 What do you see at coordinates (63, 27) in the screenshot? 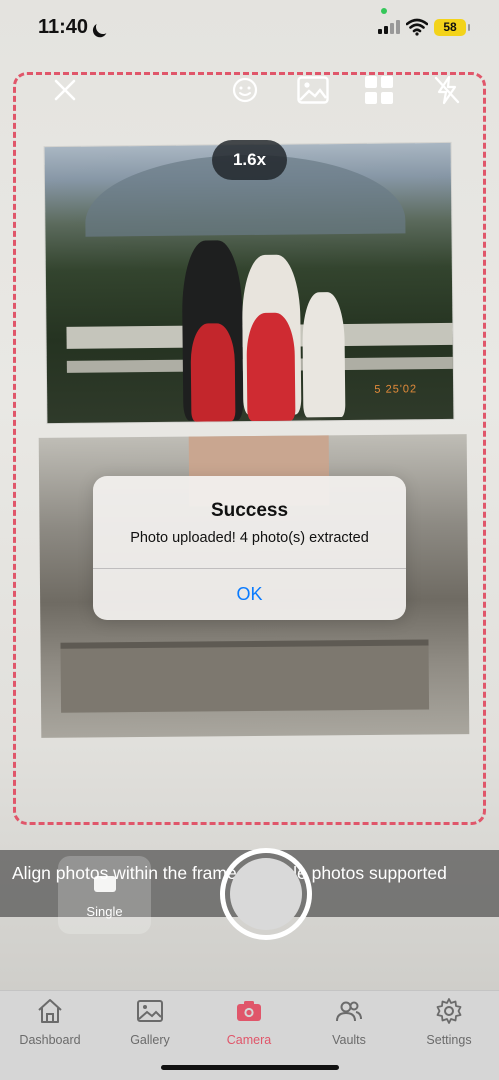
I see `status-time: 11:40` at bounding box center [63, 27].